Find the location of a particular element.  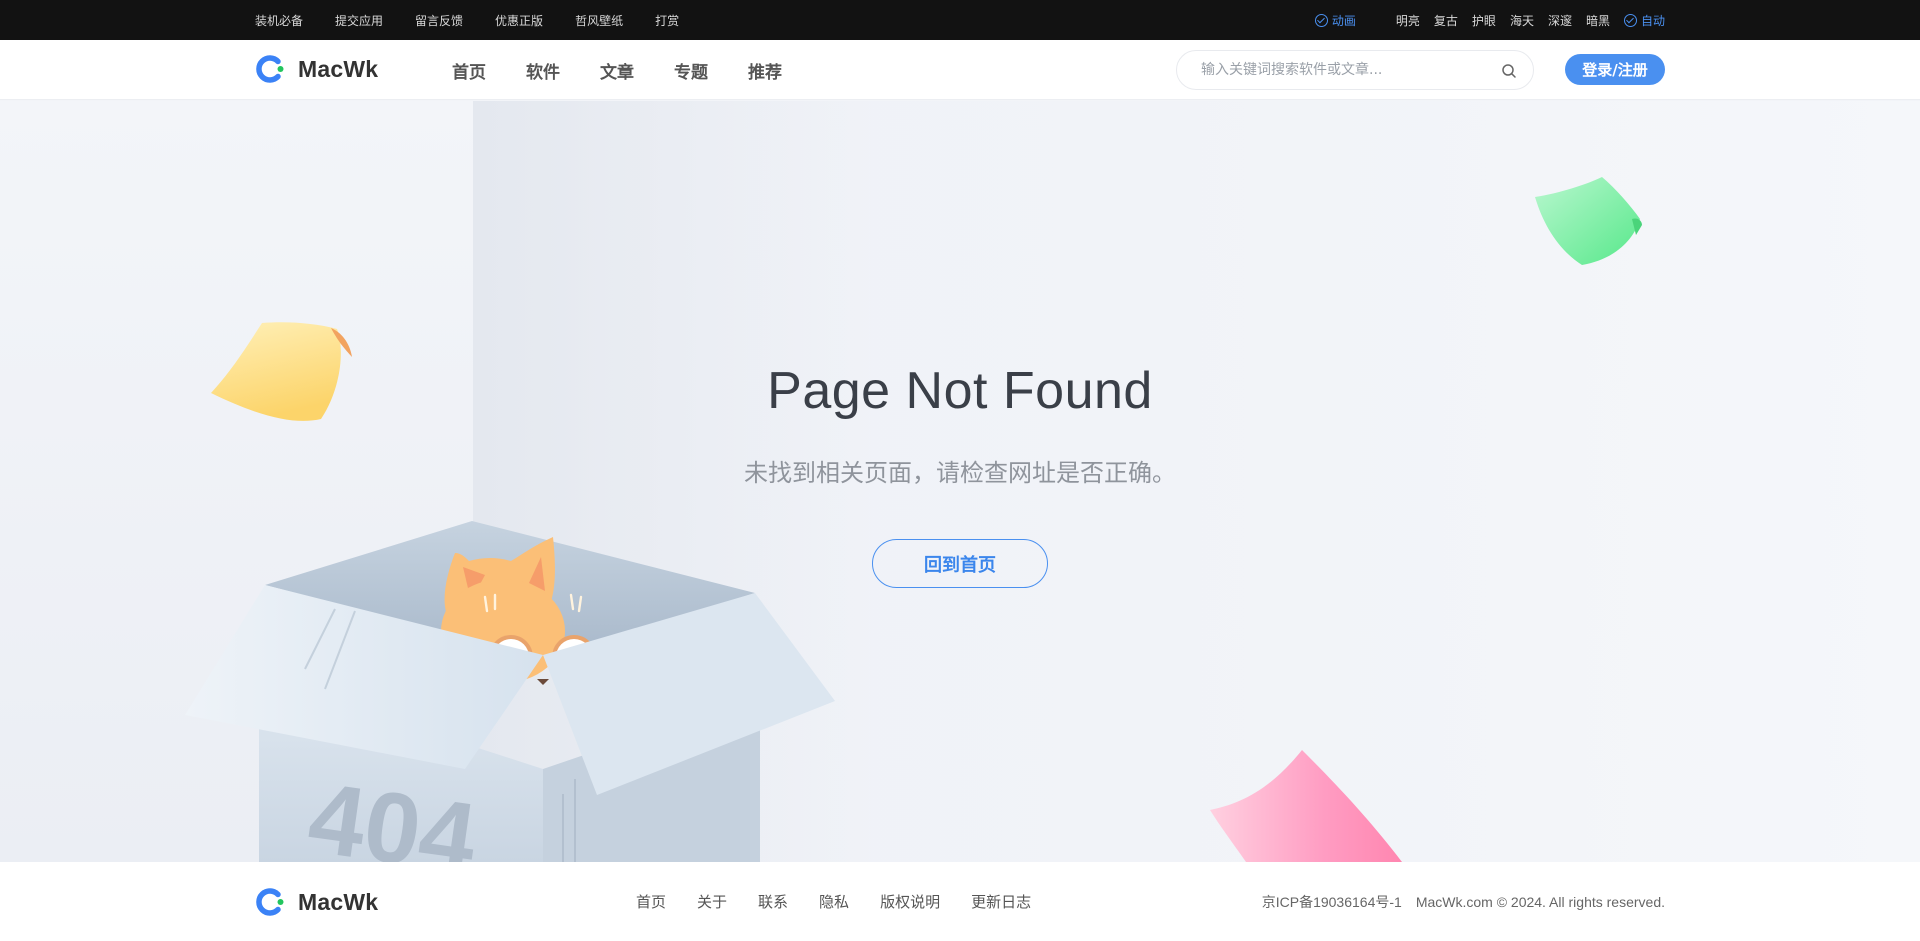

page-title: Page Not Found is located at coordinates (960, 391).